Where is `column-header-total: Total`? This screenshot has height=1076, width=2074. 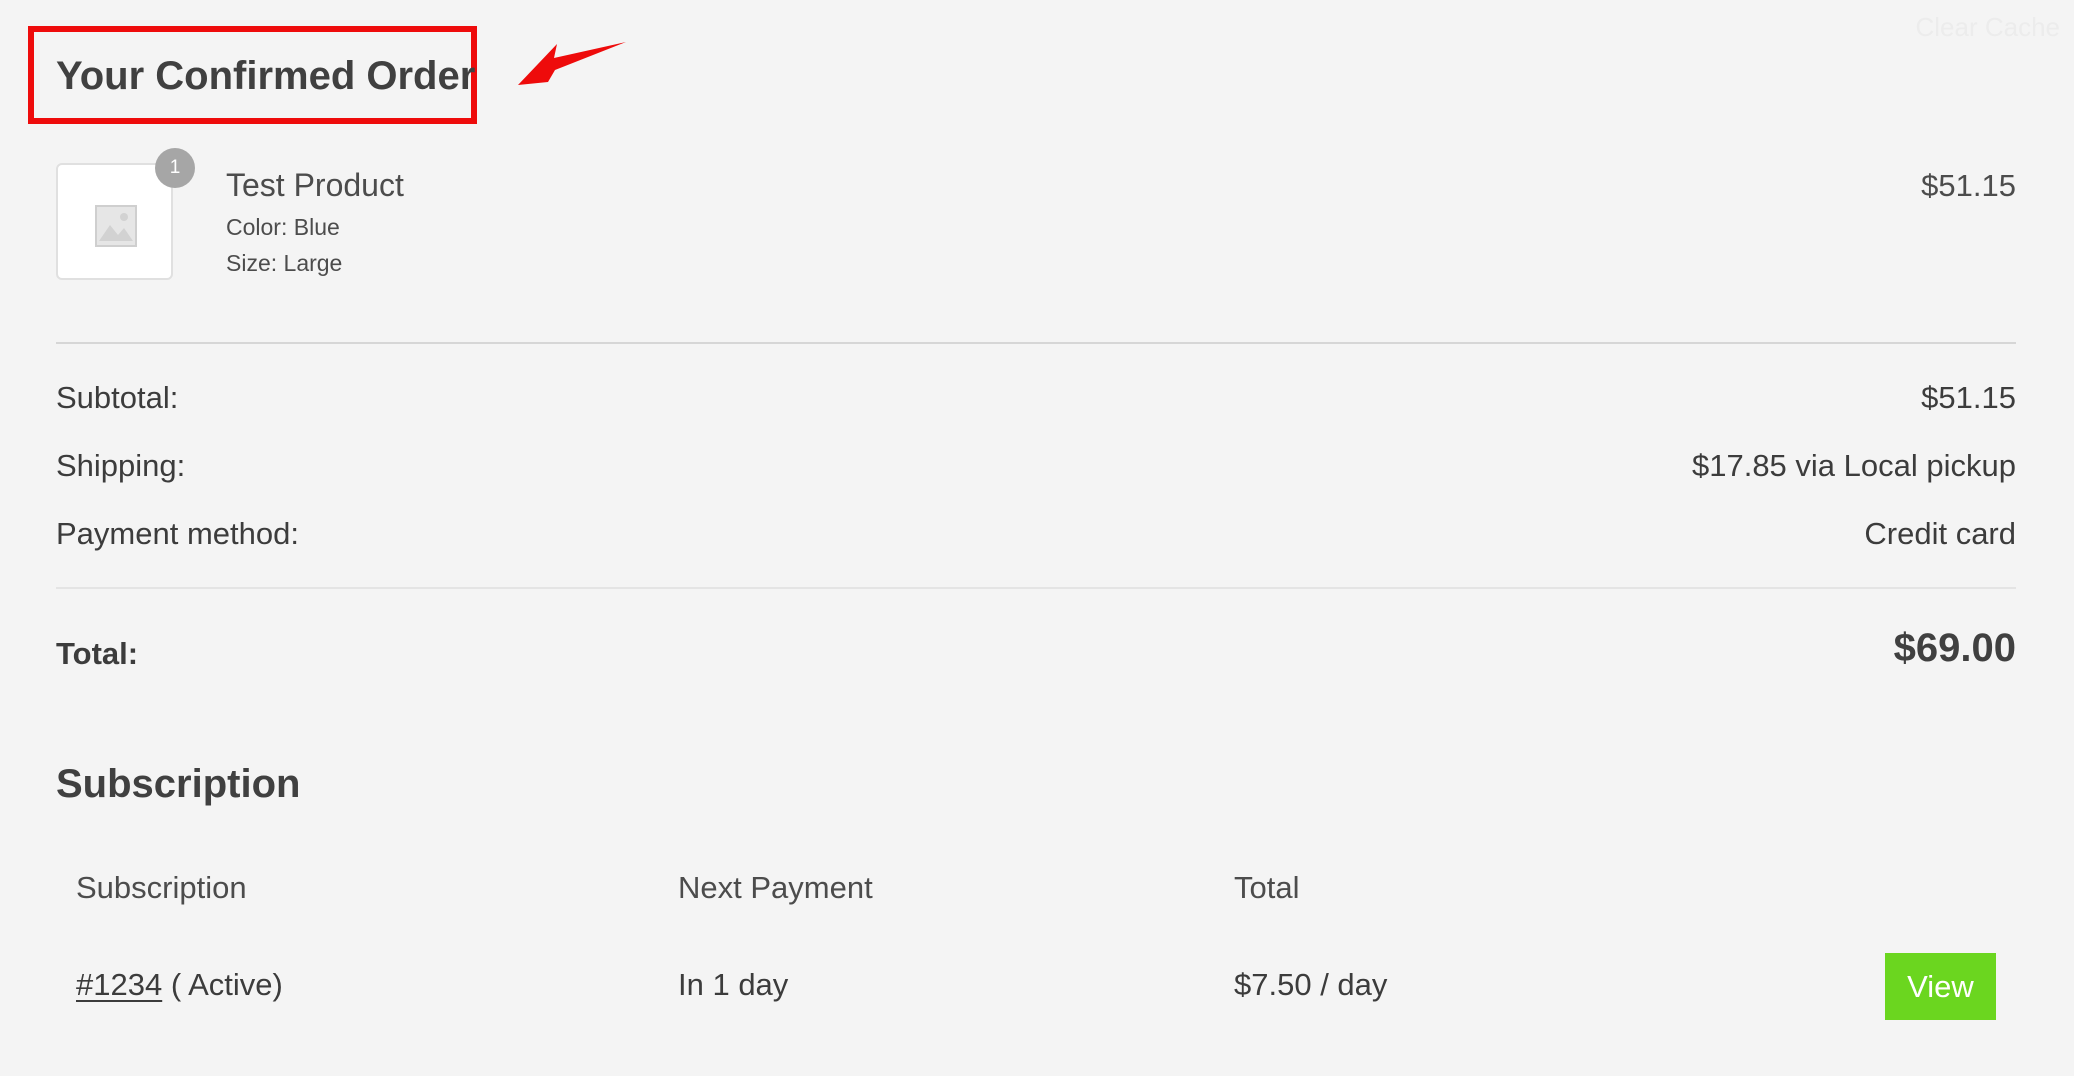 column-header-total: Total is located at coordinates (1267, 887).